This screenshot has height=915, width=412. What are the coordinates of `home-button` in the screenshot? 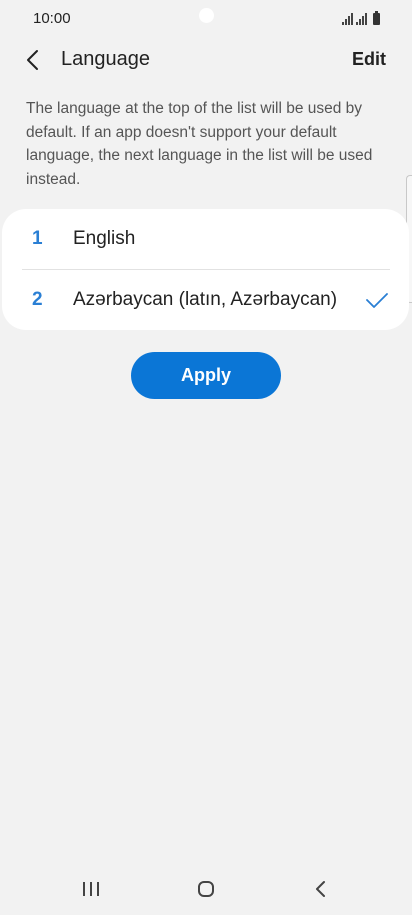 It's located at (206, 889).